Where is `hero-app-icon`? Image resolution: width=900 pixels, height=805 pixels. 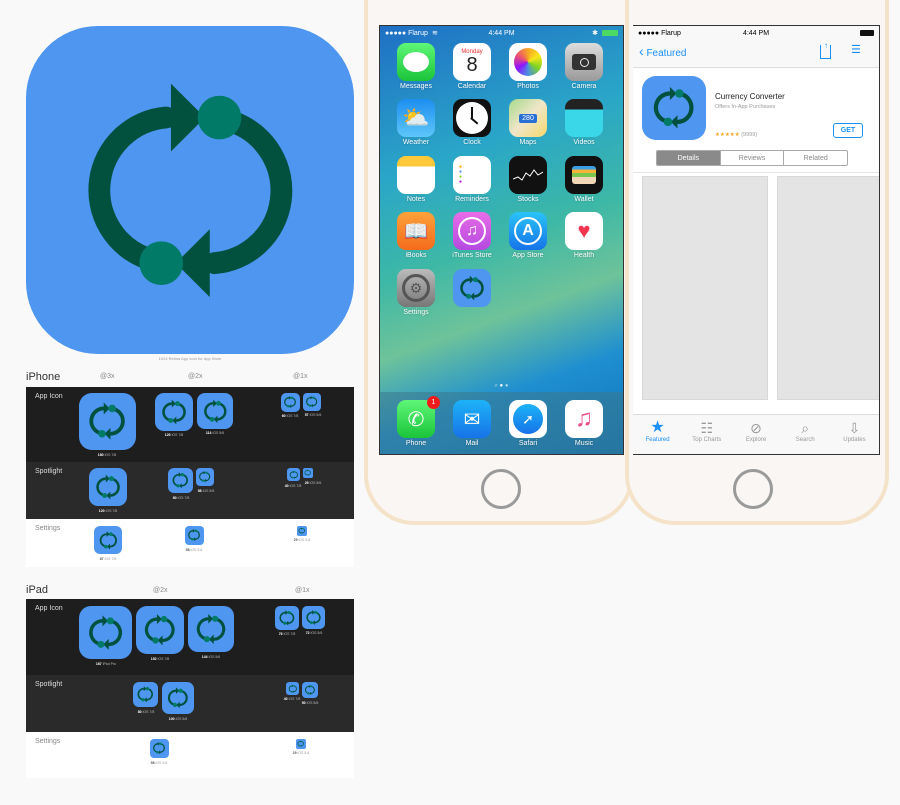
hero-app-icon is located at coordinates (190, 190).